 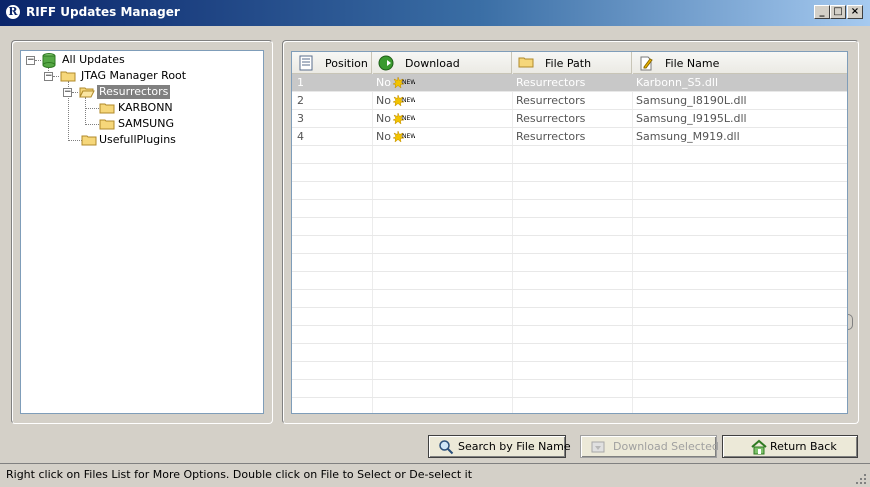 I want to click on download-arrow-icon, so click(x=386, y=63).